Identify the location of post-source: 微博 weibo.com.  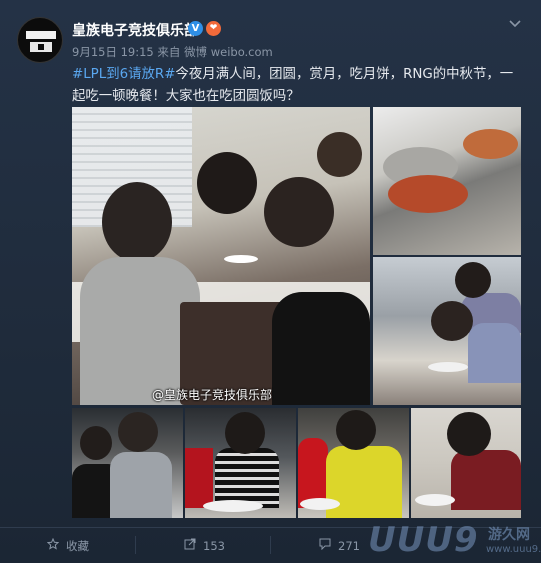
(228, 52).